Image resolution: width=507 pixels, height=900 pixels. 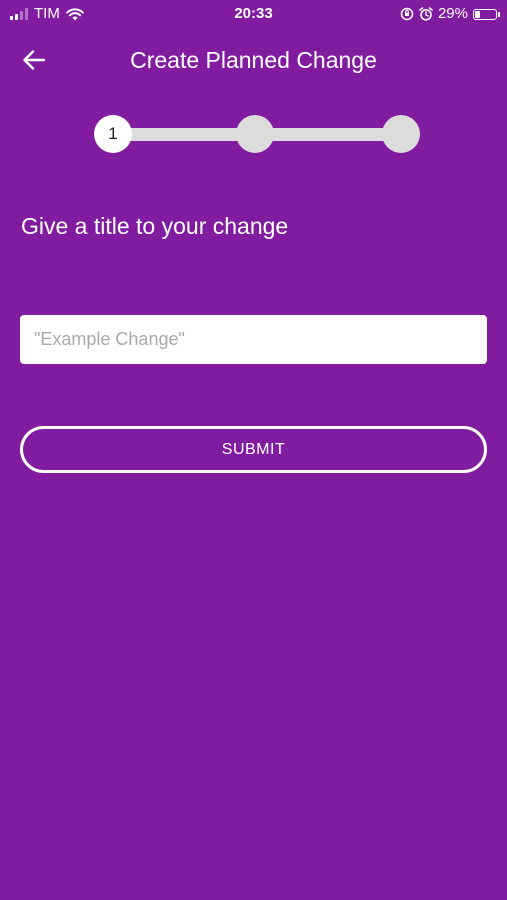 What do you see at coordinates (407, 14) in the screenshot?
I see `orientation-lock-icon` at bounding box center [407, 14].